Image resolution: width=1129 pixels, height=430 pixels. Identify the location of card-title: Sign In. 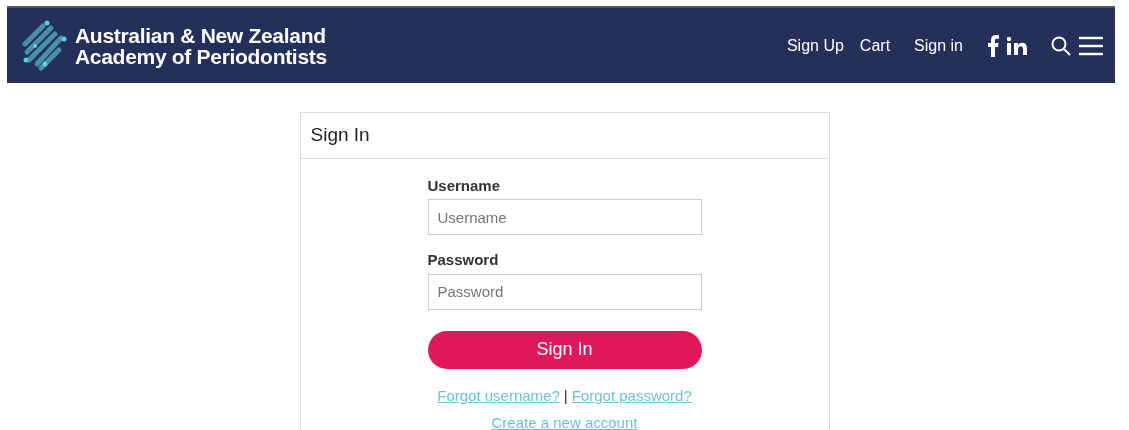
(564, 136).